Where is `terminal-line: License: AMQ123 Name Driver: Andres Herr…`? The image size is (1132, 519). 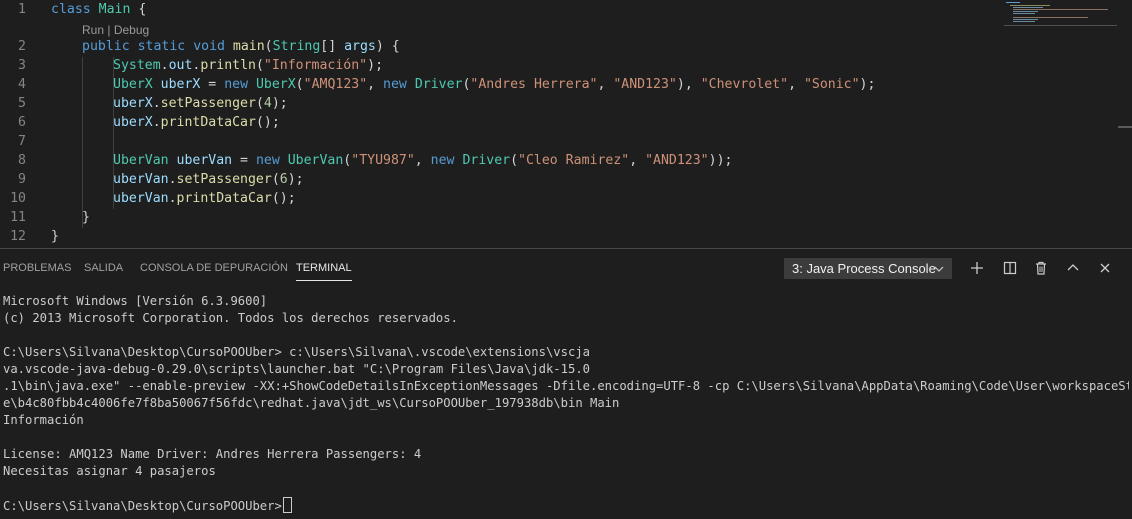
terminal-line: License: AMQ123 Name Driver: Andres Herr… is located at coordinates (212, 454).